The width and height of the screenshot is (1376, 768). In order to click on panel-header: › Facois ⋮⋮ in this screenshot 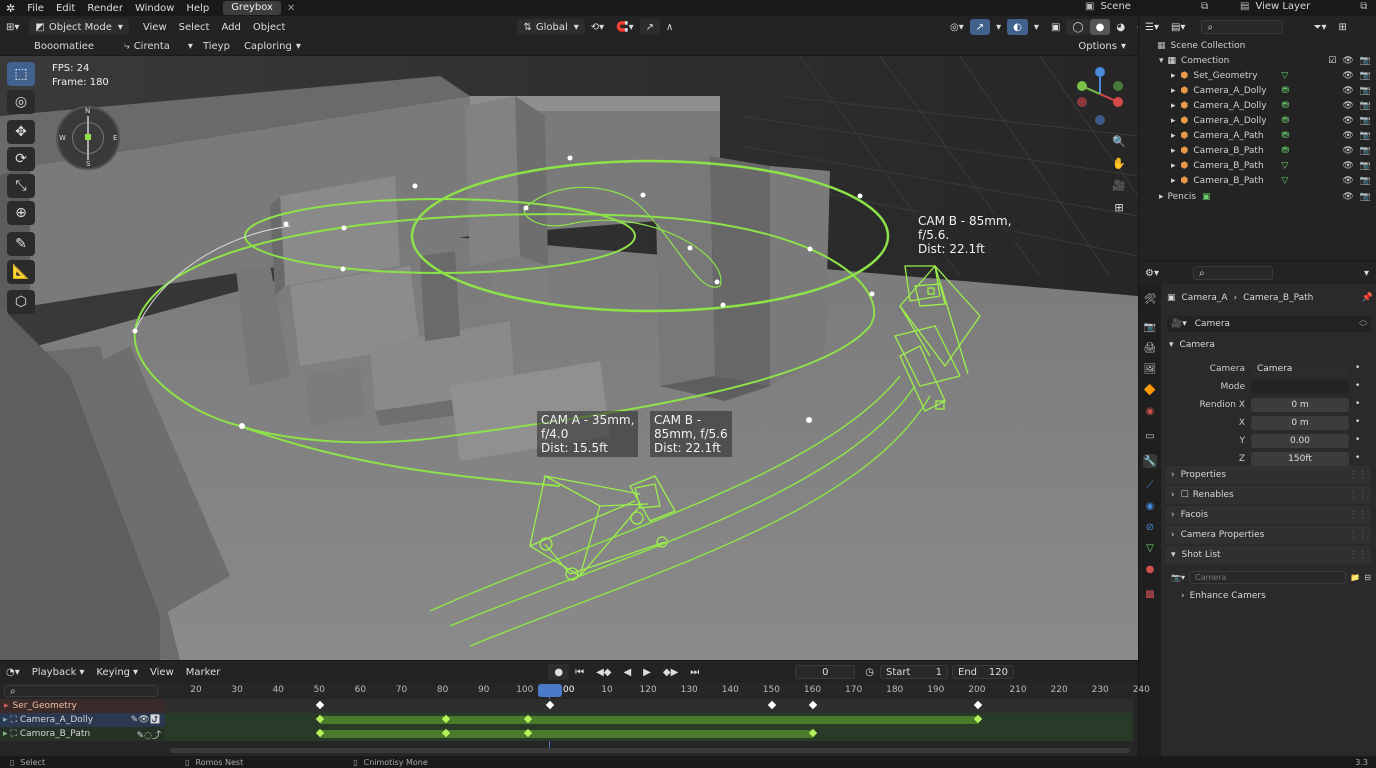, I will do `click(1268, 515)`.